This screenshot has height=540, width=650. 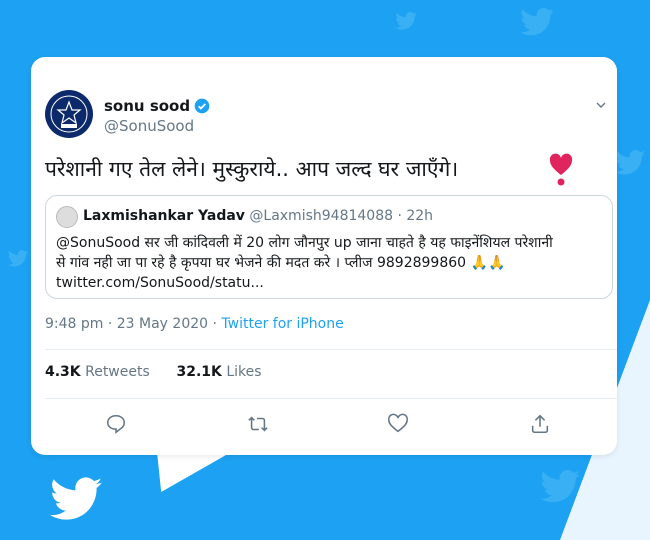 What do you see at coordinates (189, 471) in the screenshot?
I see `speech-bubble-tail` at bounding box center [189, 471].